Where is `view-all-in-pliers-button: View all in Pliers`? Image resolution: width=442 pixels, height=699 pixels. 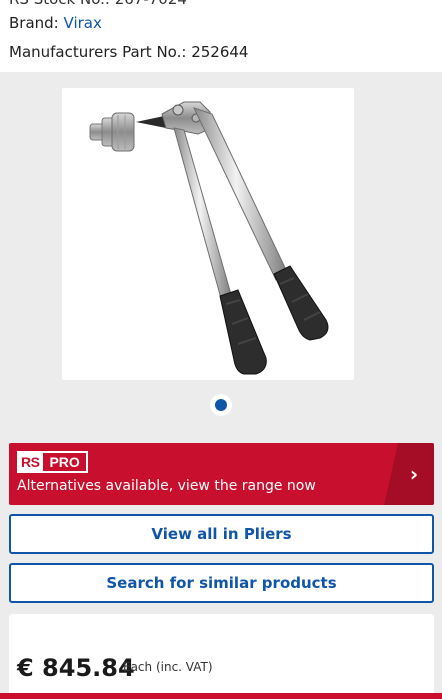
view-all-in-pliers-button: View all in Pliers is located at coordinates (221, 534).